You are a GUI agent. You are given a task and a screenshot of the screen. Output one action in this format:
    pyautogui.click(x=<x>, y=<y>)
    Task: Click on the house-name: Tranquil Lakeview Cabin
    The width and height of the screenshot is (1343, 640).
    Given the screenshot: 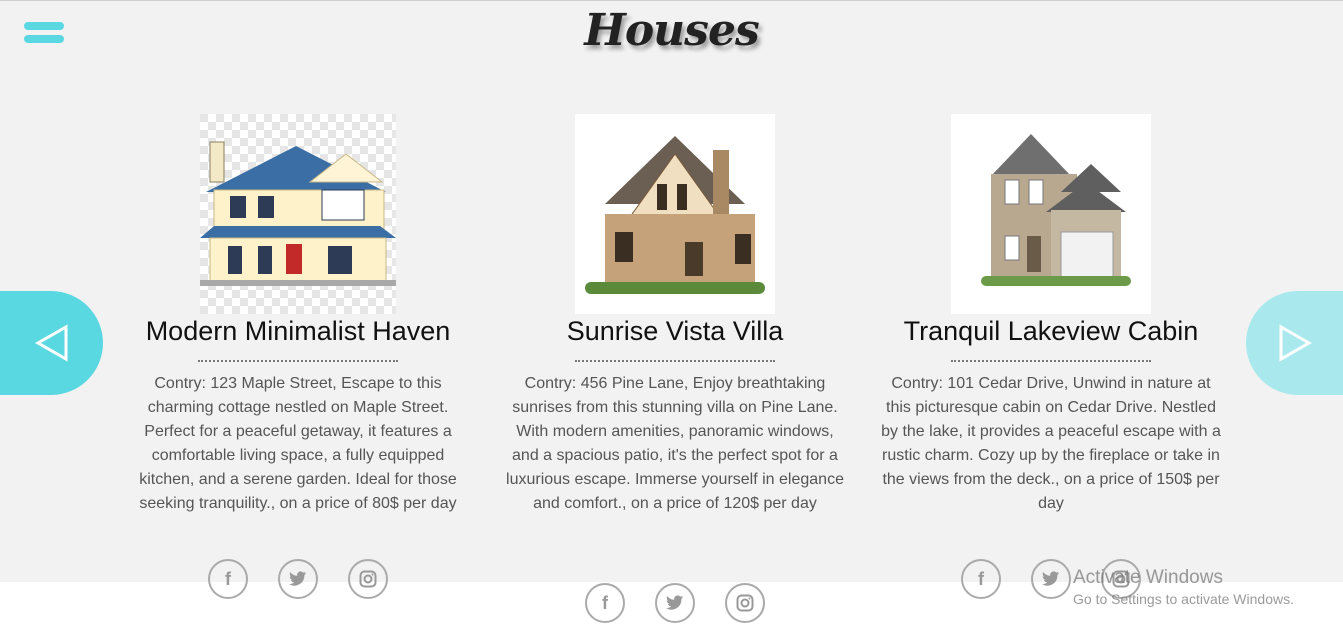 What is the action you would take?
    pyautogui.click(x=1051, y=331)
    